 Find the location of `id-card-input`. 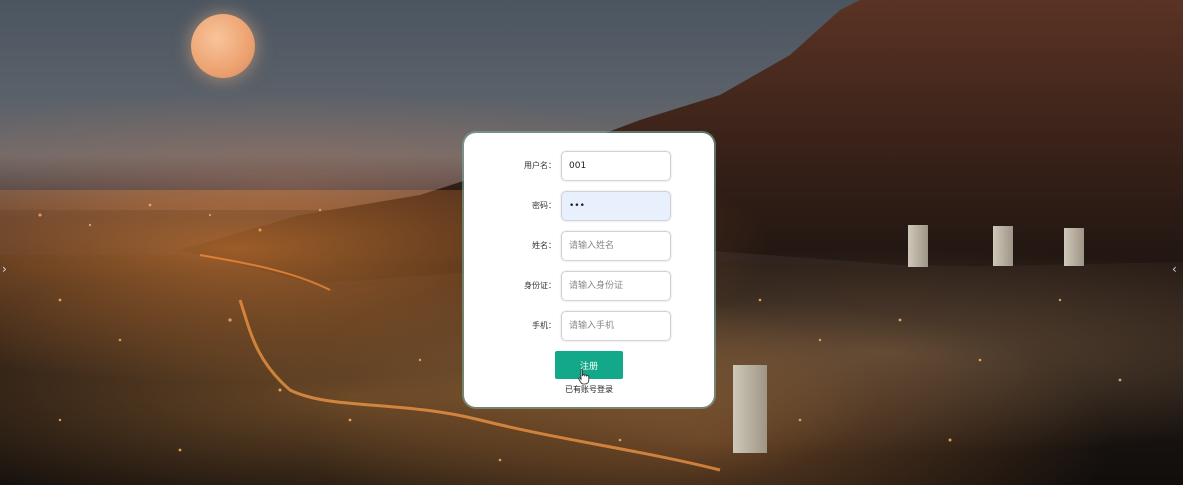

id-card-input is located at coordinates (616, 286).